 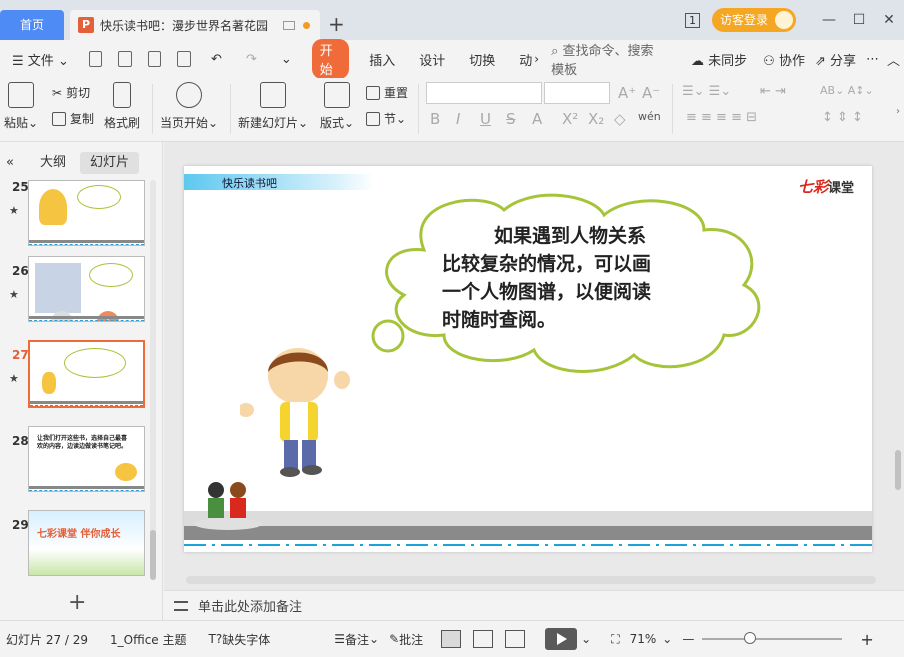 What do you see at coordinates (251, 59) in the screenshot?
I see `redo-button: ↷` at bounding box center [251, 59].